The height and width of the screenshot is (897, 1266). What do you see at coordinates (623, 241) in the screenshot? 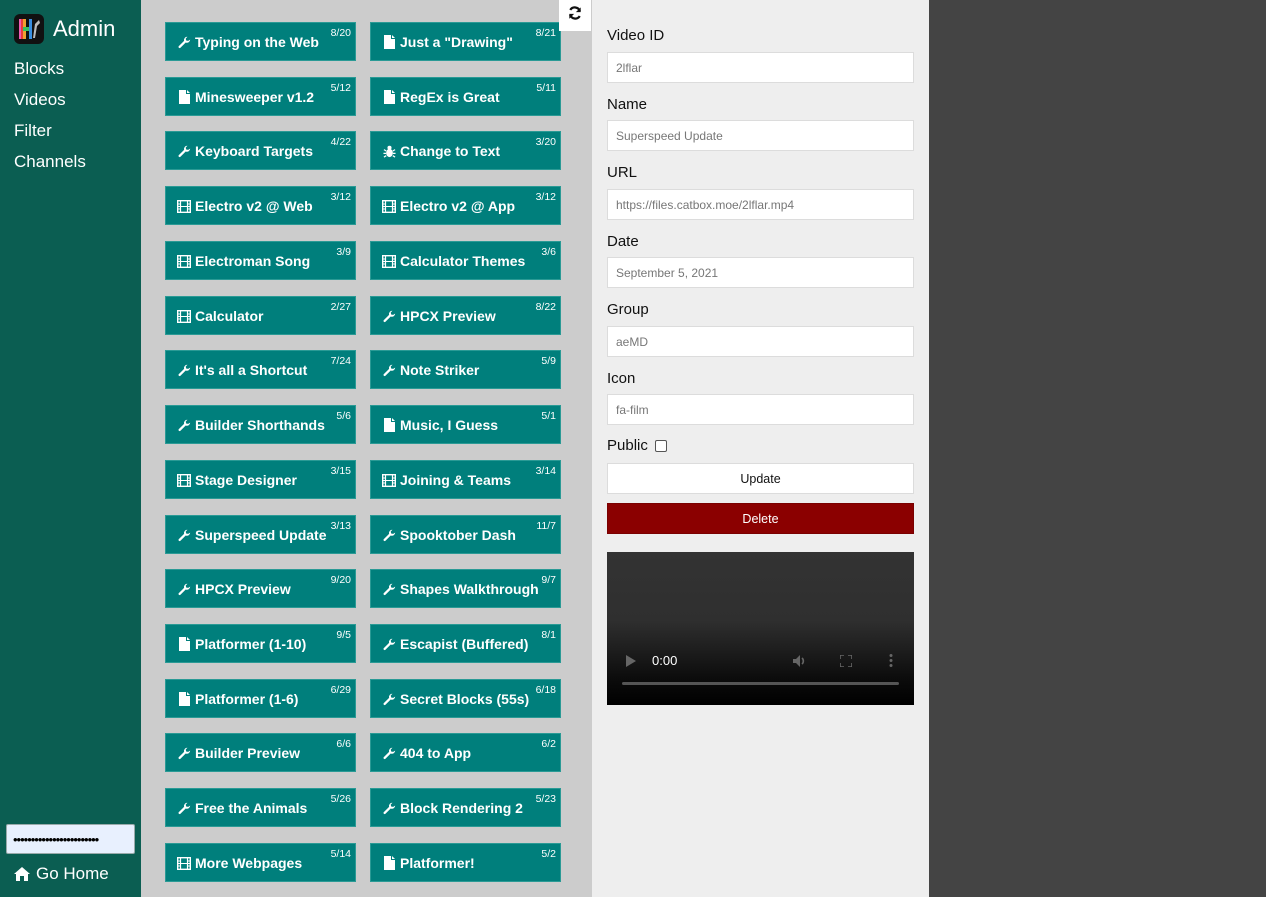
I see `date-label: Date` at bounding box center [623, 241].